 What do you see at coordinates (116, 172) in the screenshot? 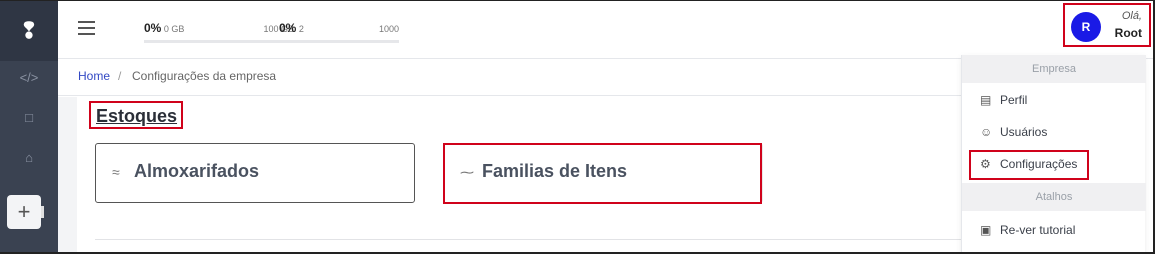
I see `layers-icon: ≈` at bounding box center [116, 172].